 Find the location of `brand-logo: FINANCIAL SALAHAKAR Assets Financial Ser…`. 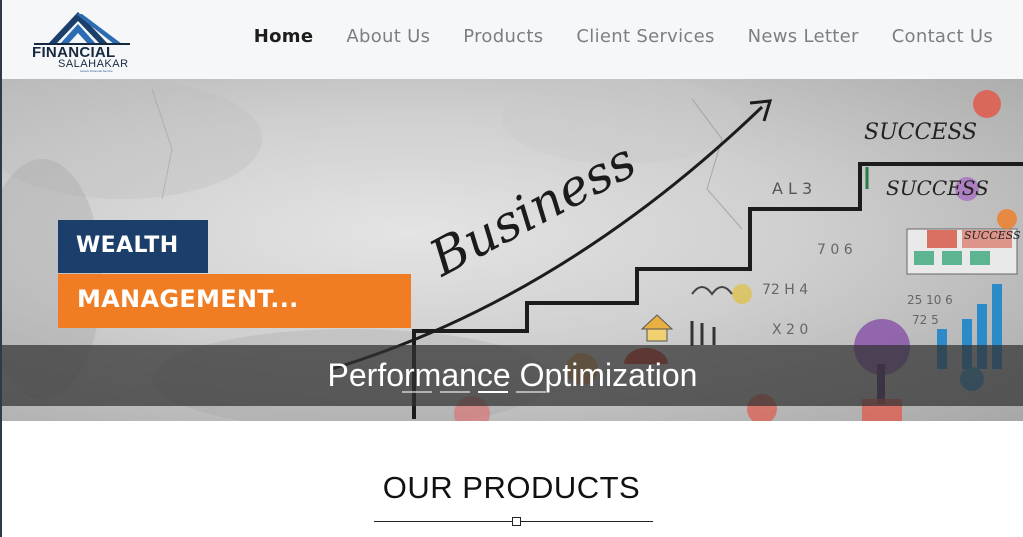

brand-logo: FINANCIAL SALAHAKAR Assets Financial Ser… is located at coordinates (86, 41).